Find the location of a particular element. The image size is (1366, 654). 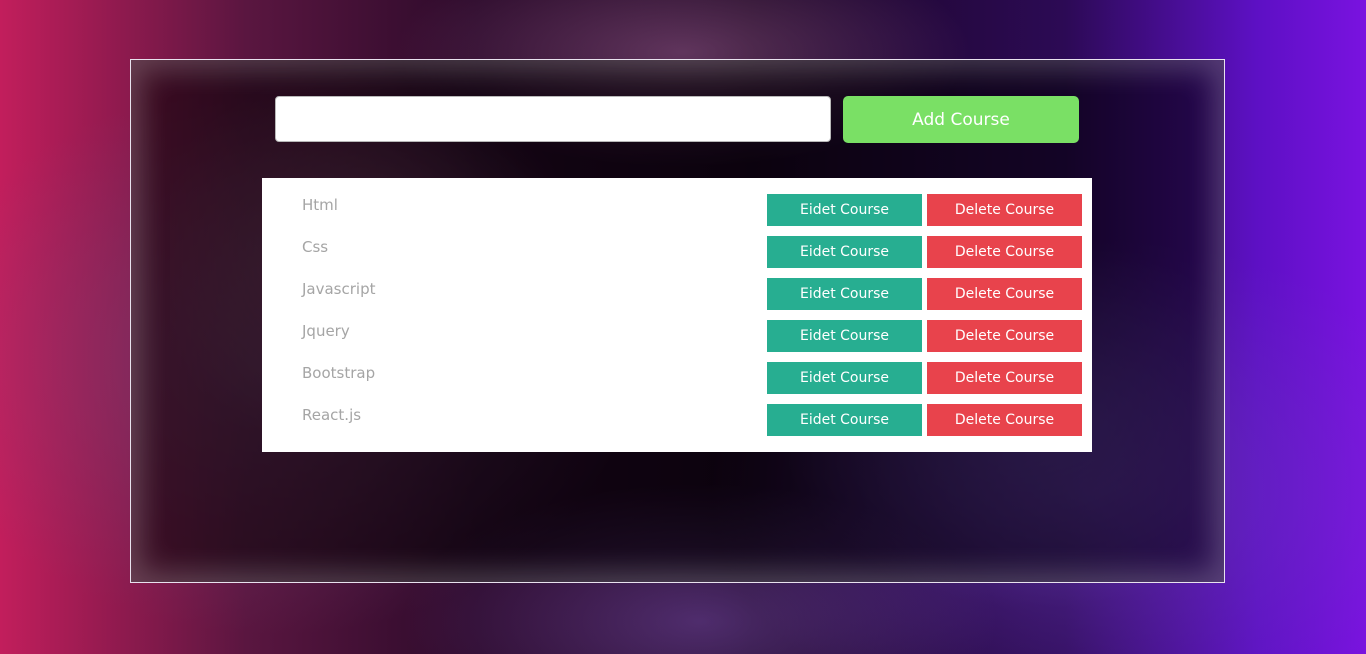

course-name: Bootstrap is located at coordinates (339, 373).